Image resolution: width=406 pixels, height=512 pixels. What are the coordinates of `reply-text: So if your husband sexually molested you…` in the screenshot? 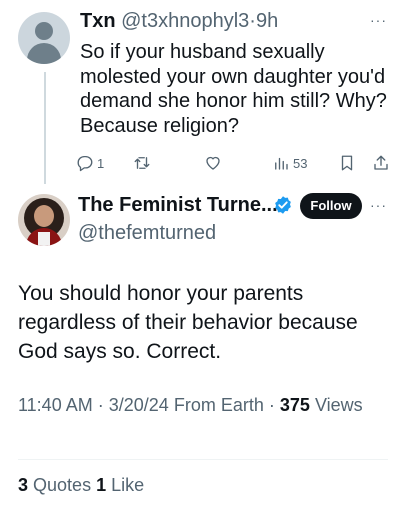 It's located at (233, 89).